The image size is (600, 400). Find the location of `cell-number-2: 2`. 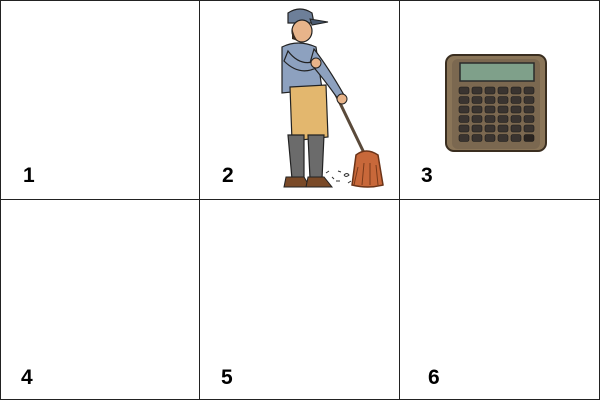

cell-number-2: 2 is located at coordinates (228, 175).